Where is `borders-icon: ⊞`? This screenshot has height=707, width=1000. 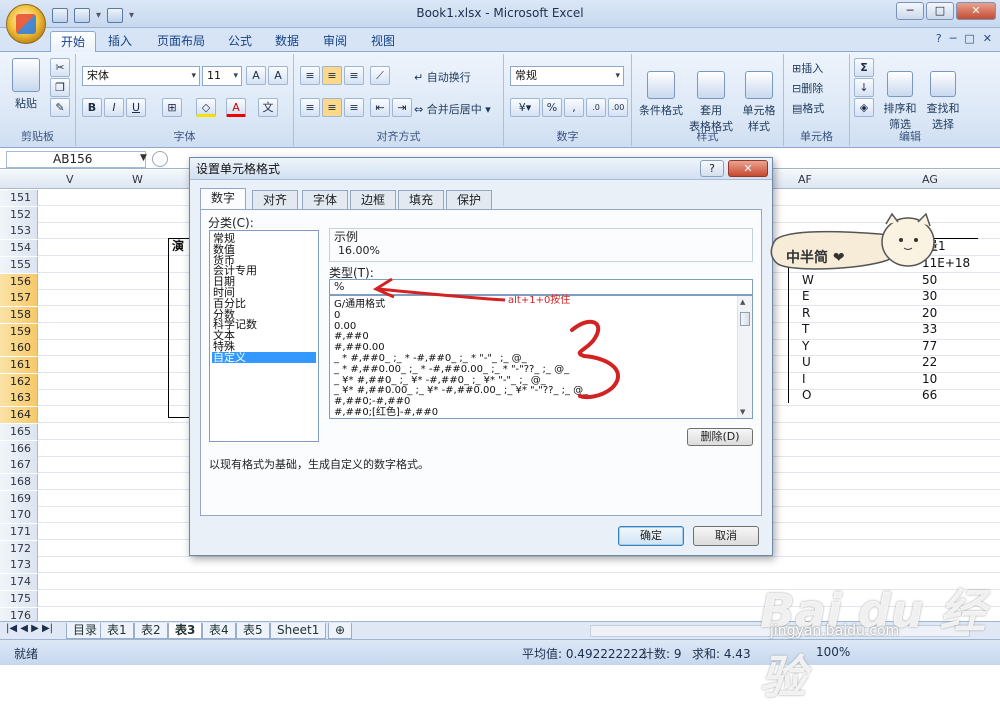 borders-icon: ⊞ is located at coordinates (172, 107).